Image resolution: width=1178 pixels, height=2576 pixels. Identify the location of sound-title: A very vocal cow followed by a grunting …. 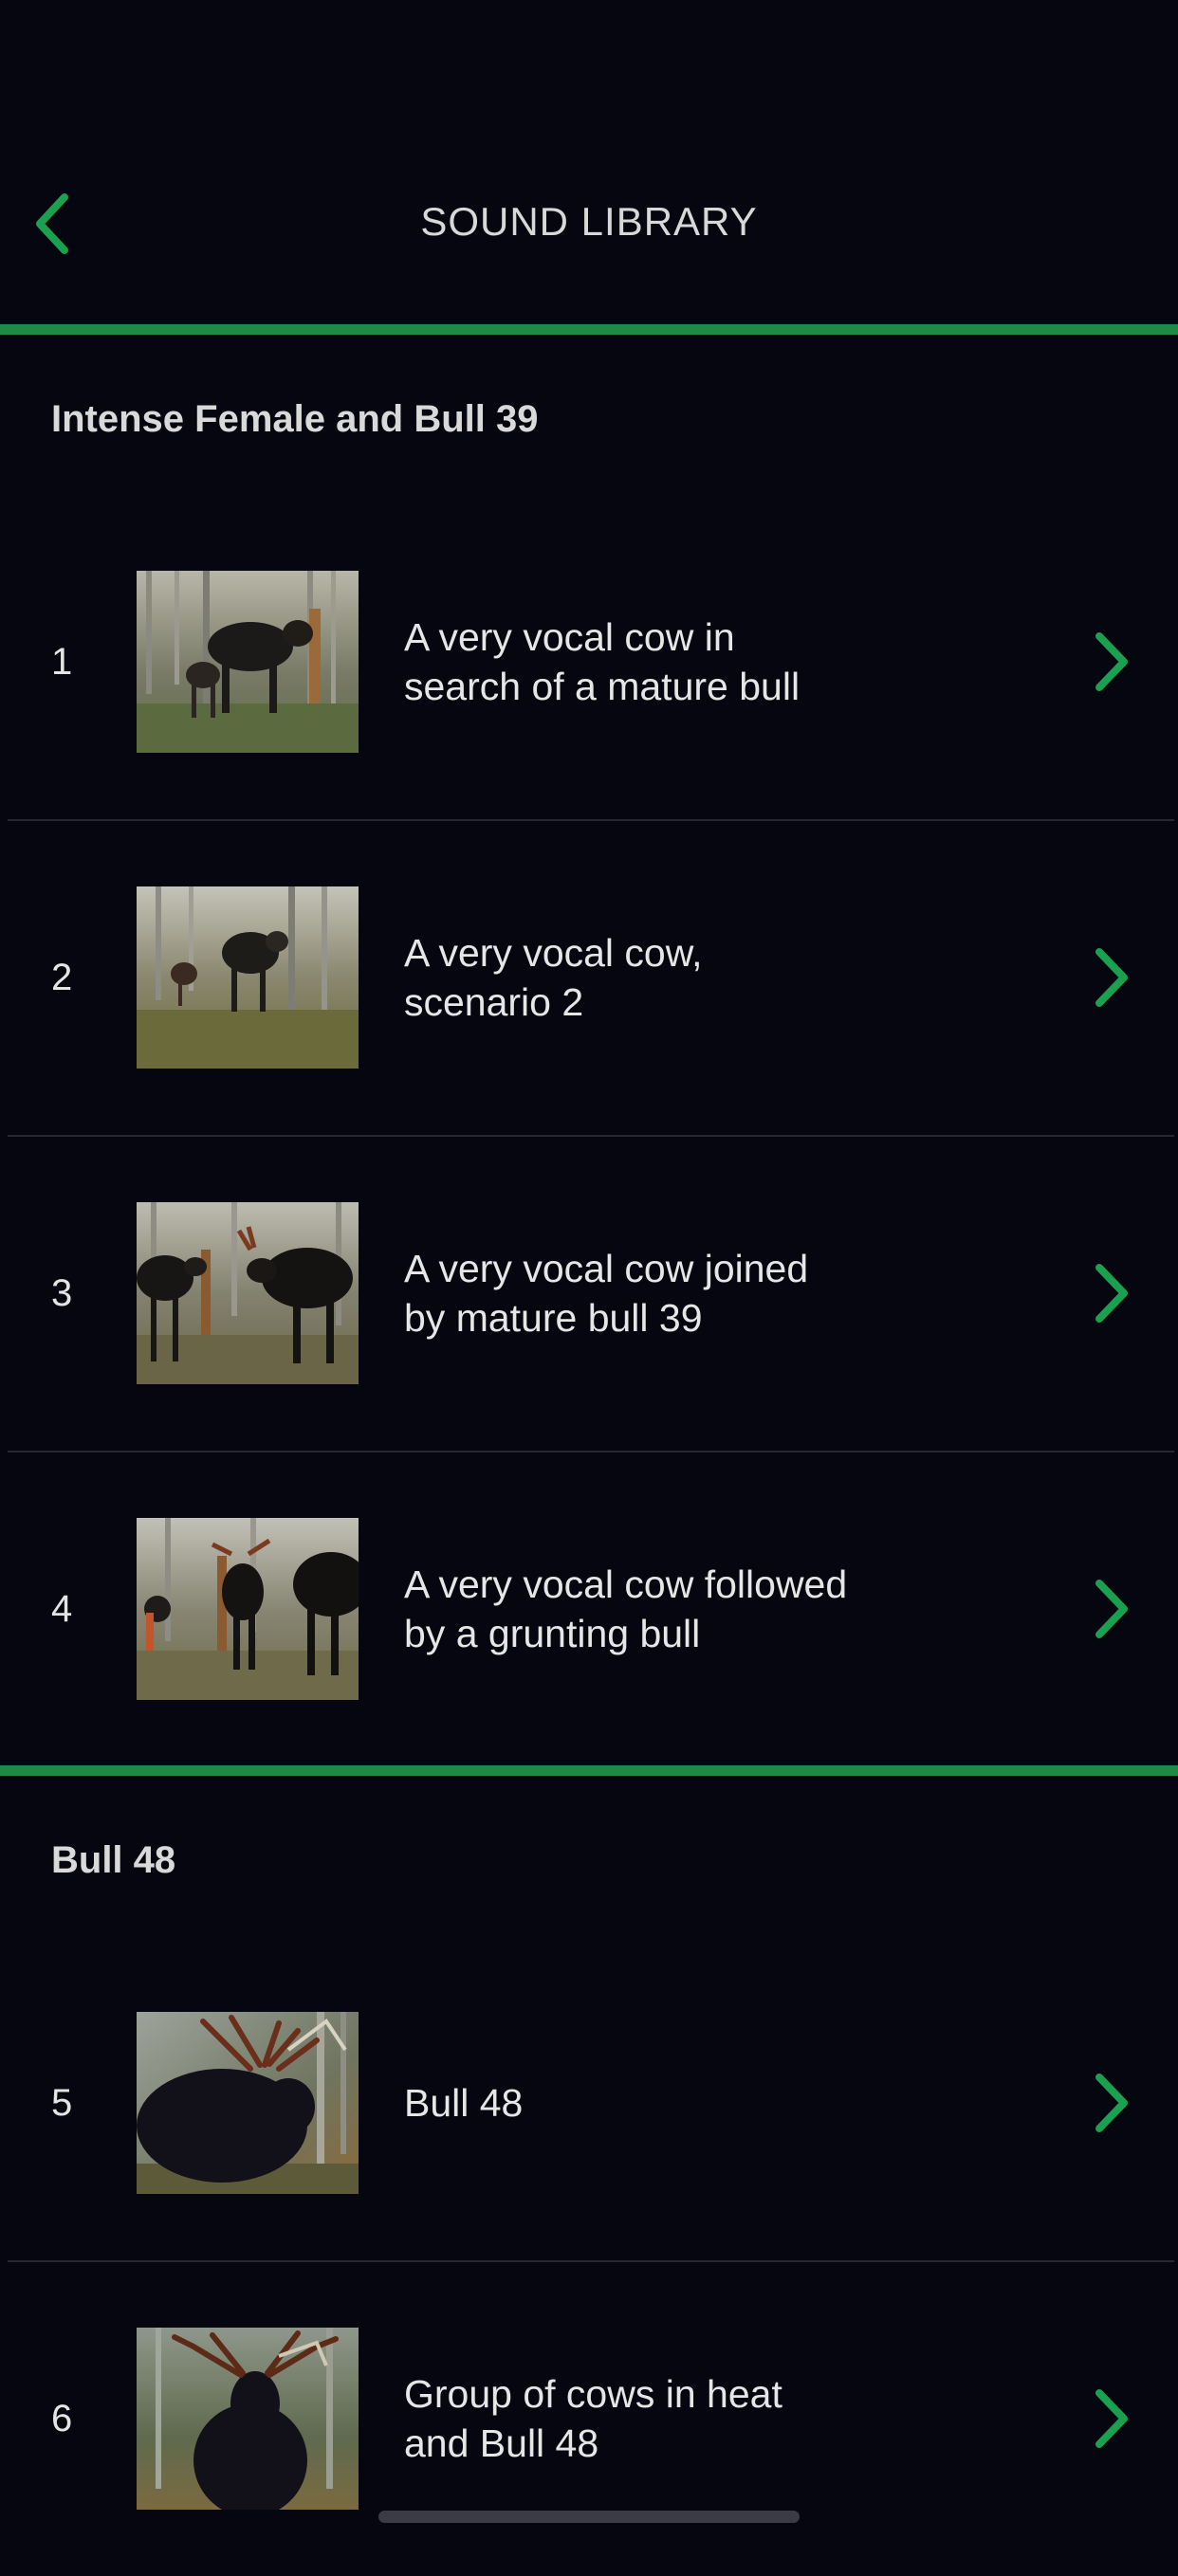
(626, 1608).